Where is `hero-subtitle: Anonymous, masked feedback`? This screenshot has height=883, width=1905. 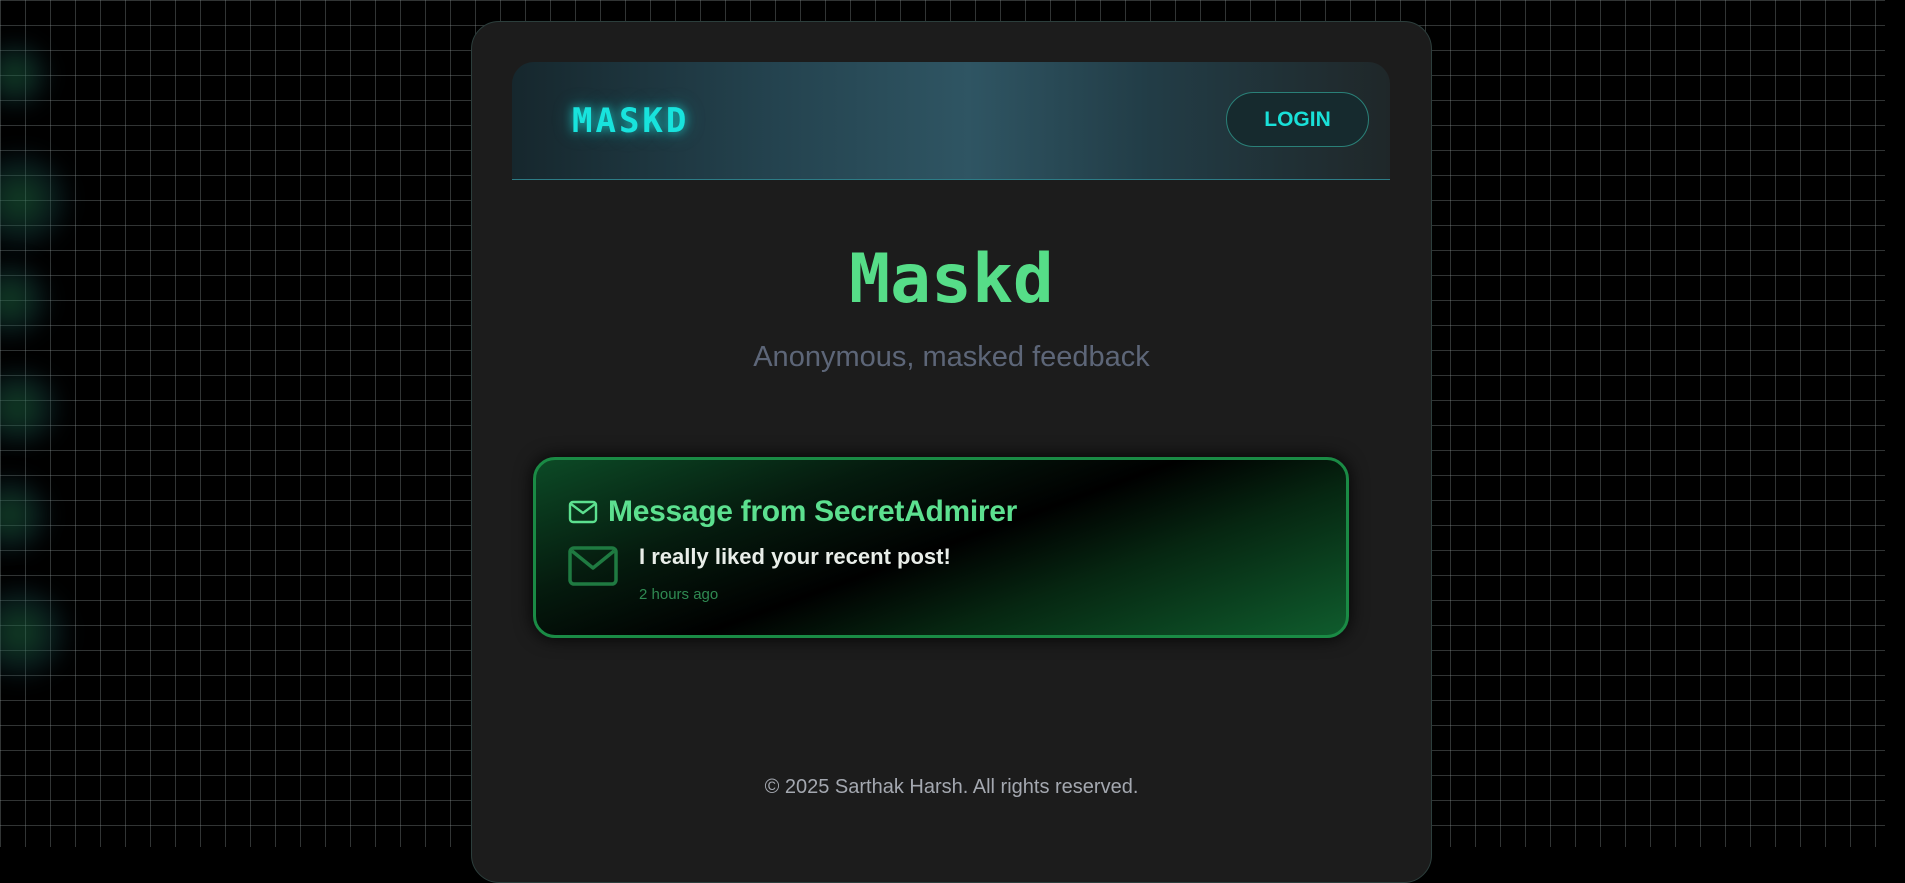
hero-subtitle: Anonymous, masked feedback is located at coordinates (951, 357).